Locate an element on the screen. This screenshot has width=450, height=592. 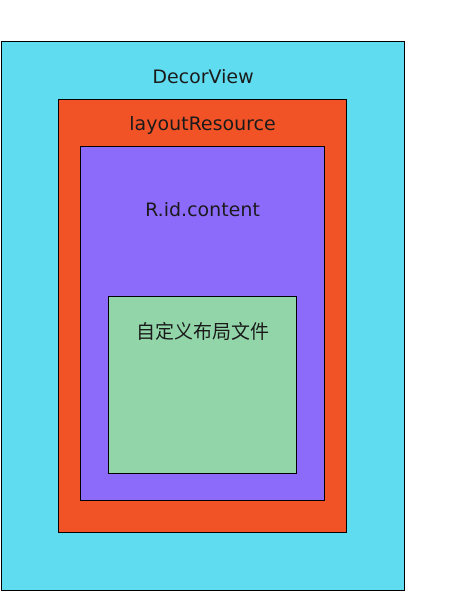
layout-resource-label: layoutResource is located at coordinates (202, 124).